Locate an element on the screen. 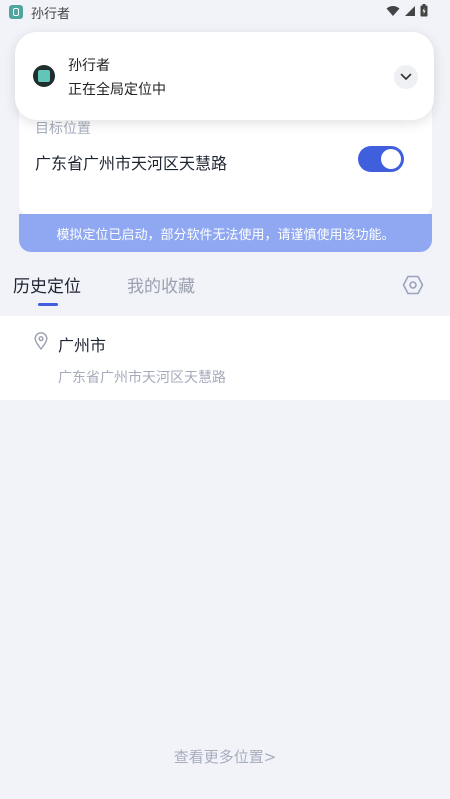 The height and width of the screenshot is (799, 450). warning-banner: 模拟定位已启动，部分软件无法使用，请谨慎使用该功能。 is located at coordinates (225, 233).